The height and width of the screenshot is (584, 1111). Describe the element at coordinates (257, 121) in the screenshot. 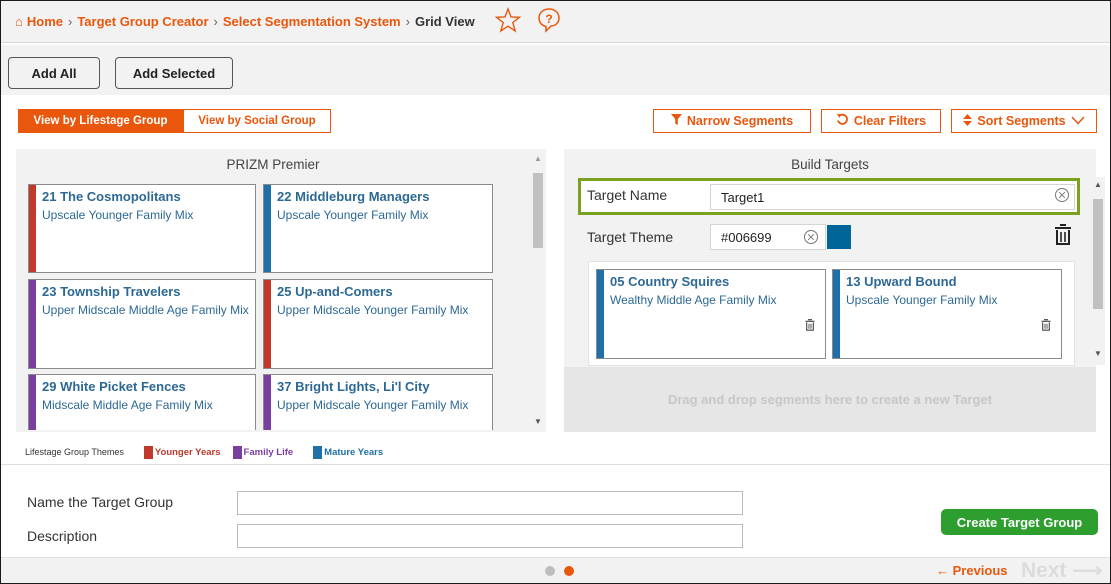

I see `tab-social-group: View by Social Group` at that location.